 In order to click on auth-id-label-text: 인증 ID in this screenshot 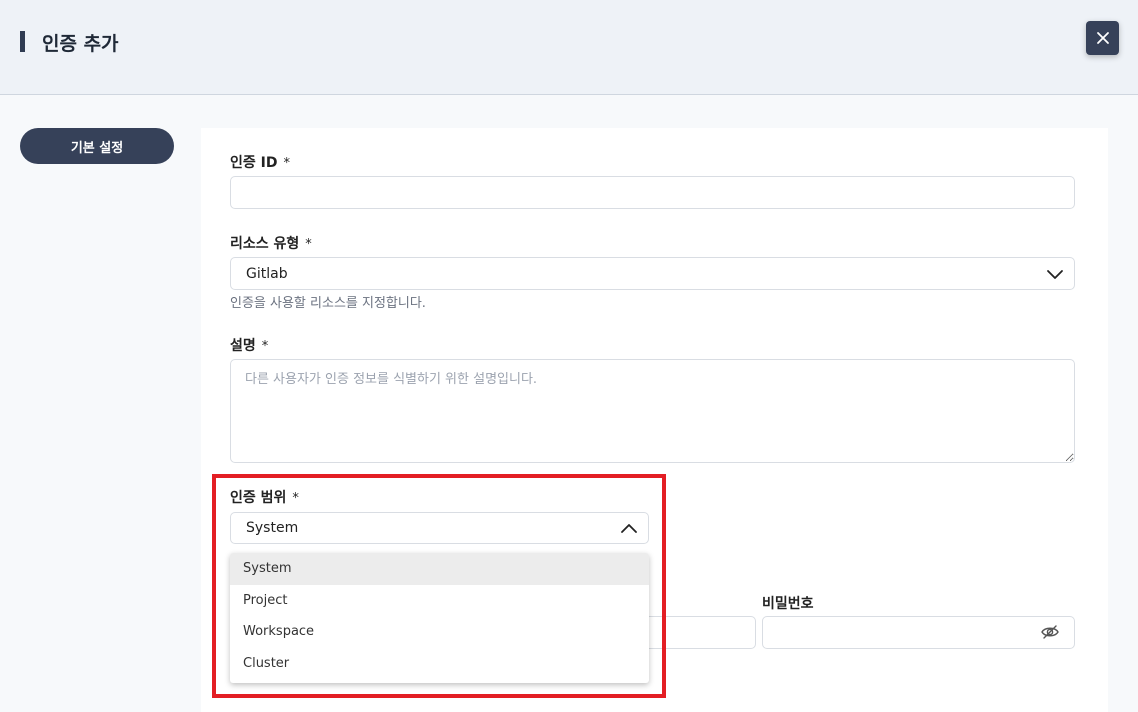, I will do `click(254, 163)`.